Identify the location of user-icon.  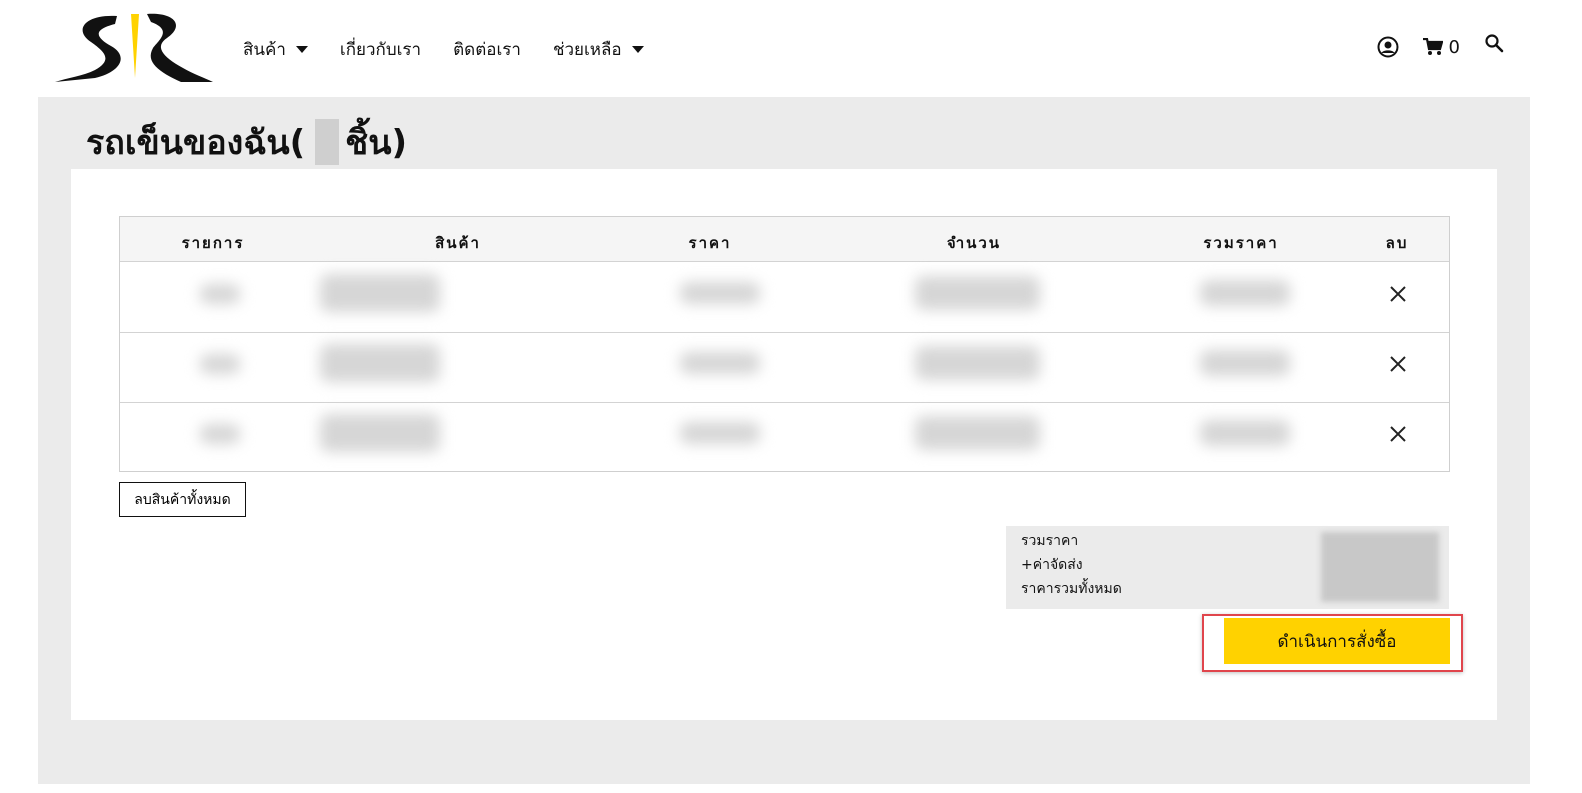
(1388, 47).